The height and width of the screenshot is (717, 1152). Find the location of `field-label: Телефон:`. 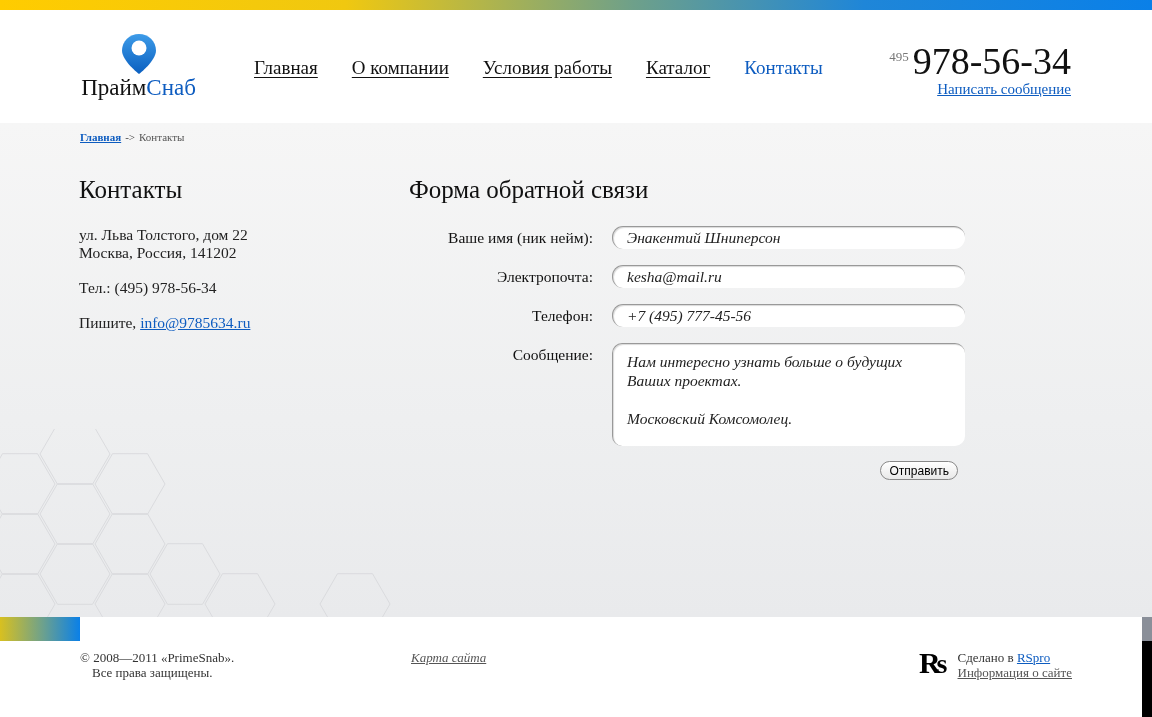

field-label: Телефон: is located at coordinates (562, 316).